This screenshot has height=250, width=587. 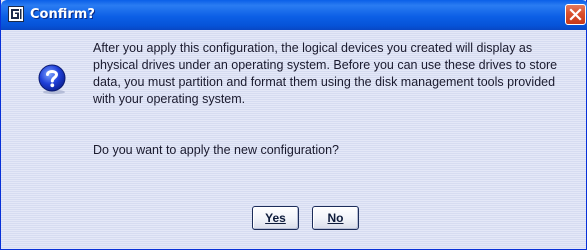 I want to click on app-logo-icon, so click(x=16, y=14).